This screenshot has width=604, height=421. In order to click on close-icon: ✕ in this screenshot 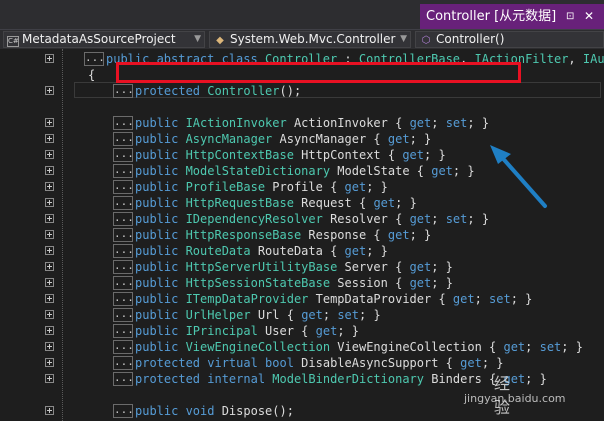, I will do `click(589, 16)`.